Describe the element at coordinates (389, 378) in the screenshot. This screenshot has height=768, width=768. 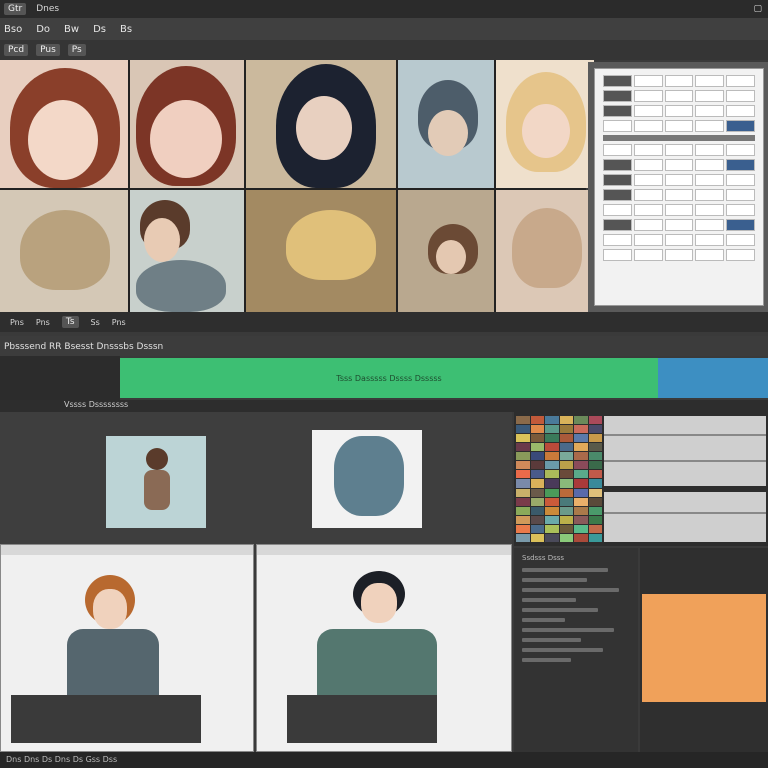
I see `green-status-bar: Tsss Dasssss Dssss Dsssss` at that location.